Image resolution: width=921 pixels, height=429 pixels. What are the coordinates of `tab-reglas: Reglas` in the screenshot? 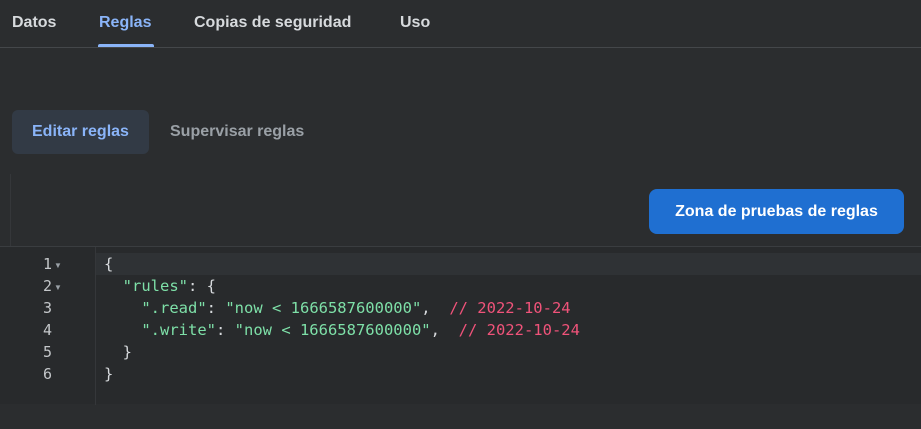 It's located at (125, 23).